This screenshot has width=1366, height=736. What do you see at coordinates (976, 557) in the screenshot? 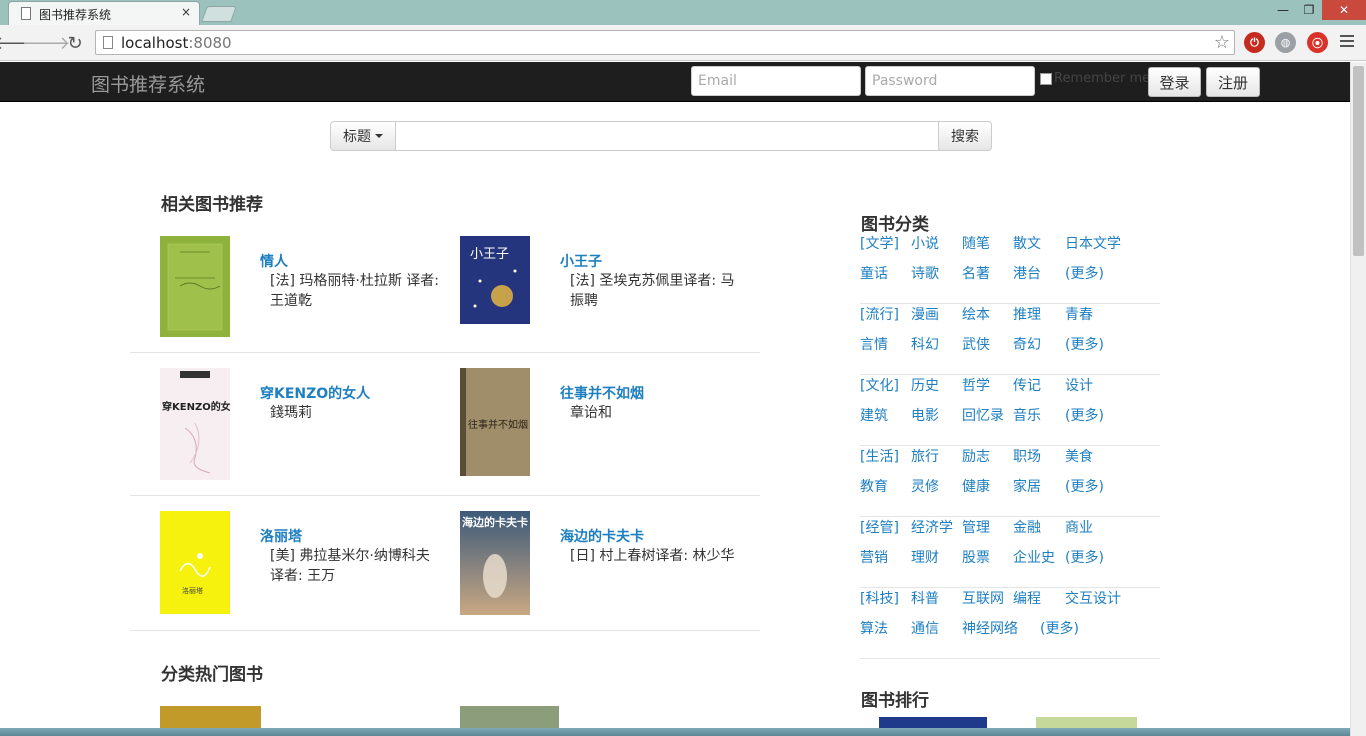
I see `category-link: 股票` at bounding box center [976, 557].